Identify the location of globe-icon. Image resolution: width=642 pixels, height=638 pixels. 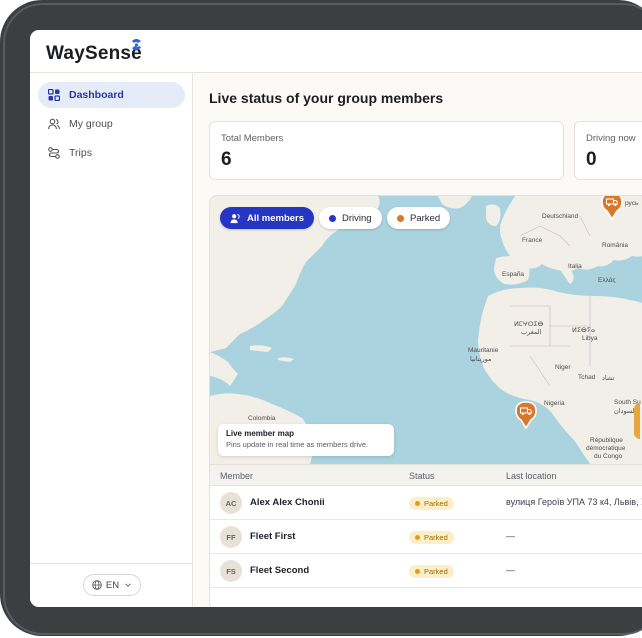
(97, 585).